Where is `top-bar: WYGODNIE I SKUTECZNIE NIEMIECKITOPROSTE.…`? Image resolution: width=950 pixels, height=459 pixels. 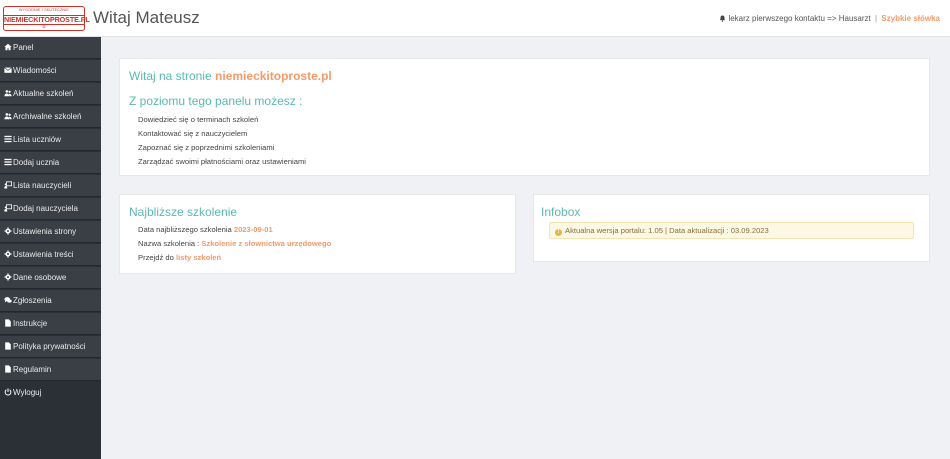
top-bar: WYGODNIE I SKUTECZNIE NIEMIECKITOPROSTE.… is located at coordinates (475, 18).